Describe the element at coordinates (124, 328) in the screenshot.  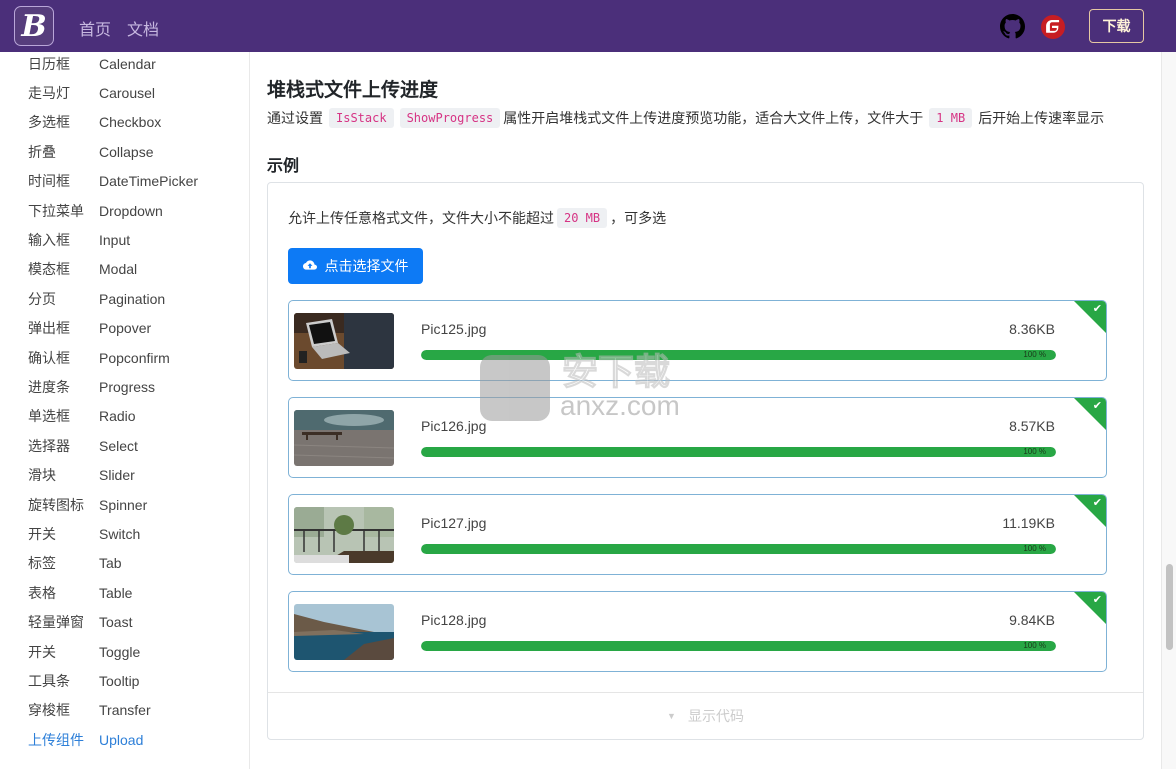
I see `sidebar-item-popover: 弹出框 Popover` at that location.